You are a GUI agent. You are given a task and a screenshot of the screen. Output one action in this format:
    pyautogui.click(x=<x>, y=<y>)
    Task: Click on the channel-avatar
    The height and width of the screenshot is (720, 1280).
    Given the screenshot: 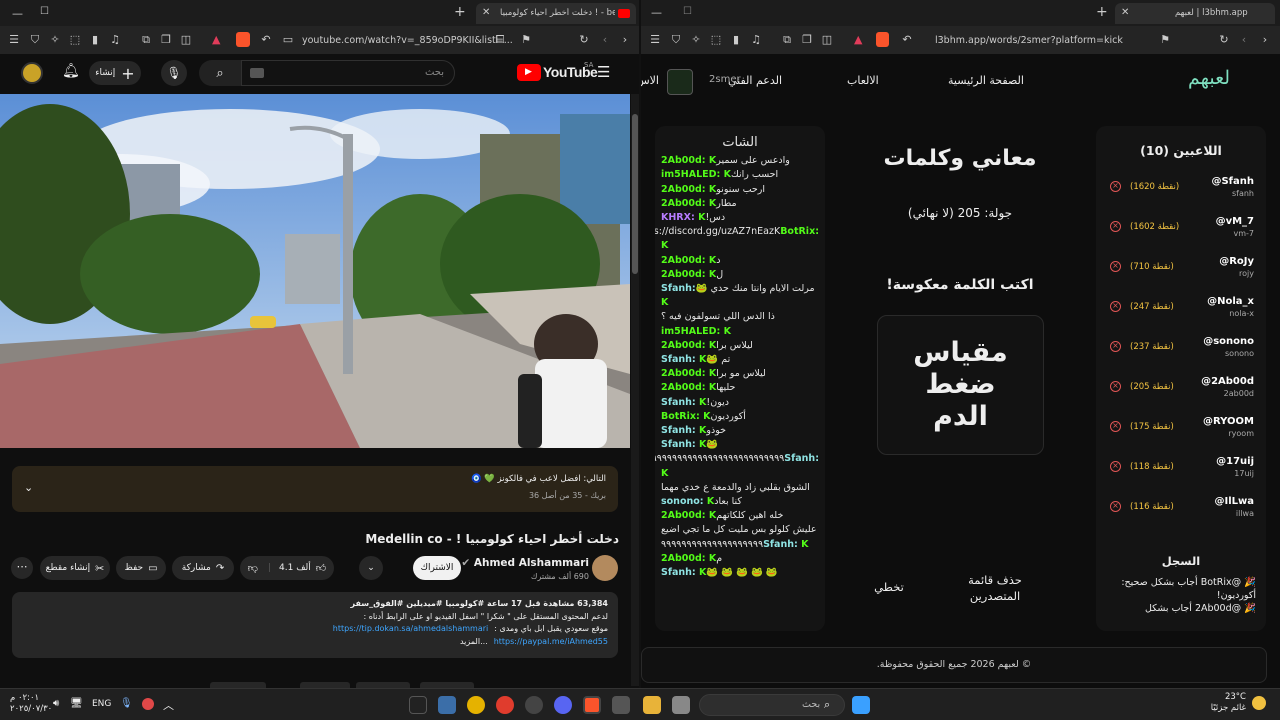 What is the action you would take?
    pyautogui.click(x=605, y=568)
    